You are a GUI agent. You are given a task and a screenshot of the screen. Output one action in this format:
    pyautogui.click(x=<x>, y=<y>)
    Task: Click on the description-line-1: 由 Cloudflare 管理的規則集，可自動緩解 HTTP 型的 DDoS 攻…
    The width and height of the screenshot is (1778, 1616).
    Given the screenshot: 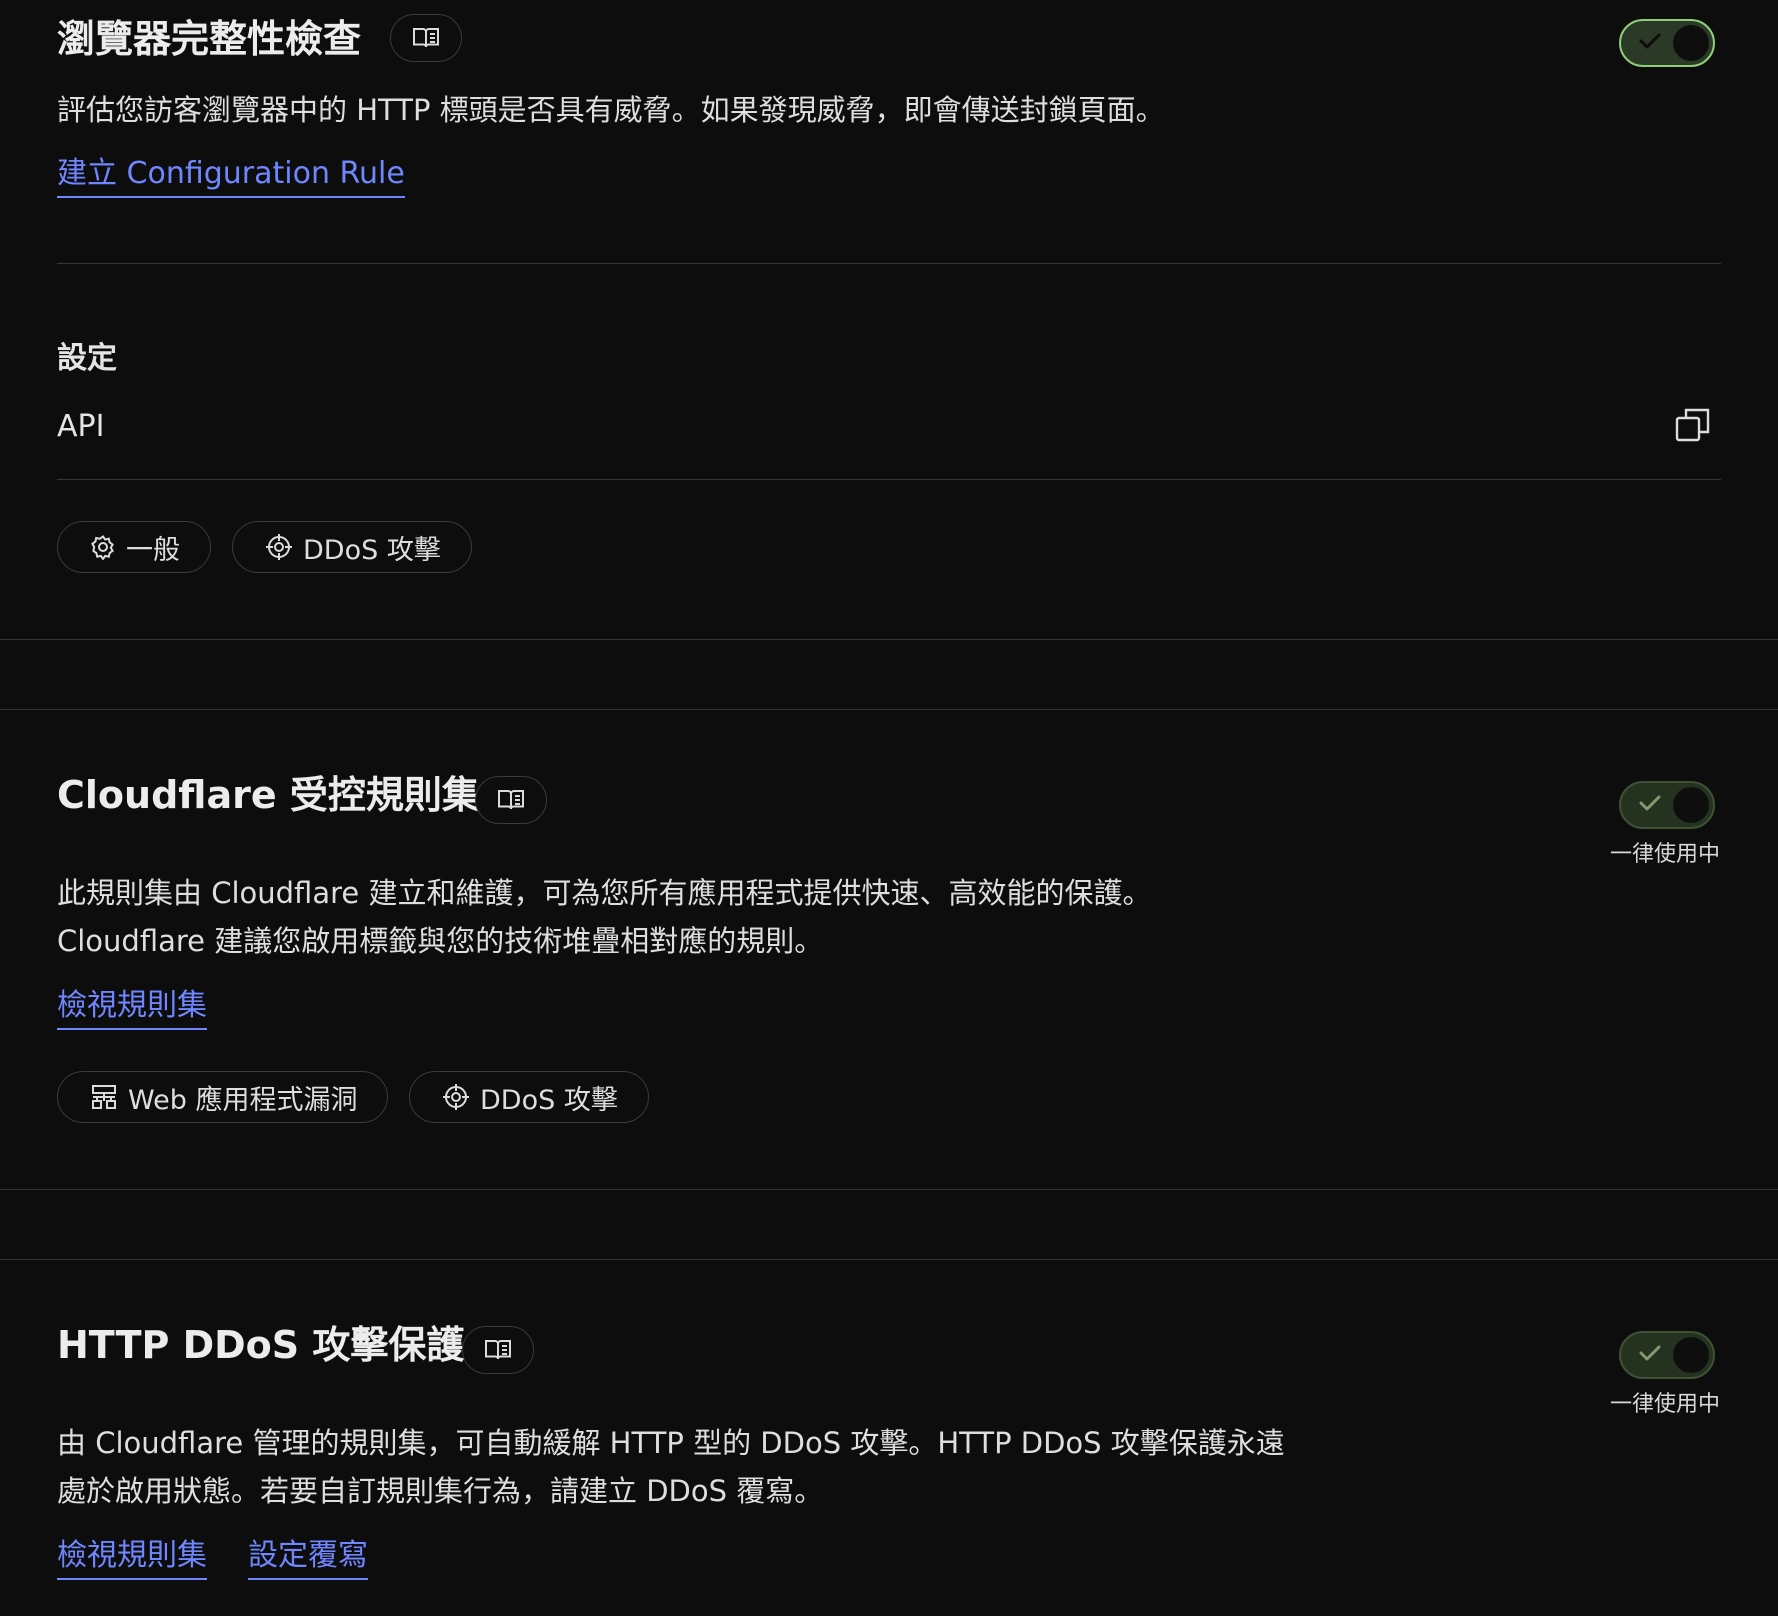 What is the action you would take?
    pyautogui.click(x=671, y=1443)
    